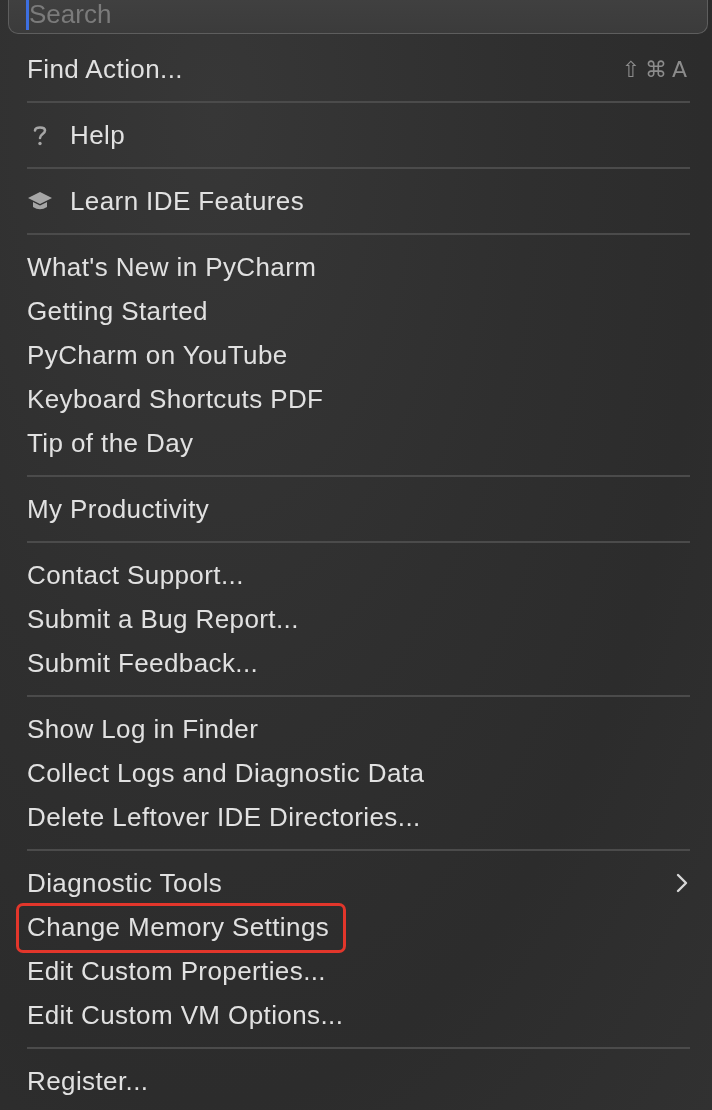  I want to click on menu-item: Tip of the Day, so click(110, 443).